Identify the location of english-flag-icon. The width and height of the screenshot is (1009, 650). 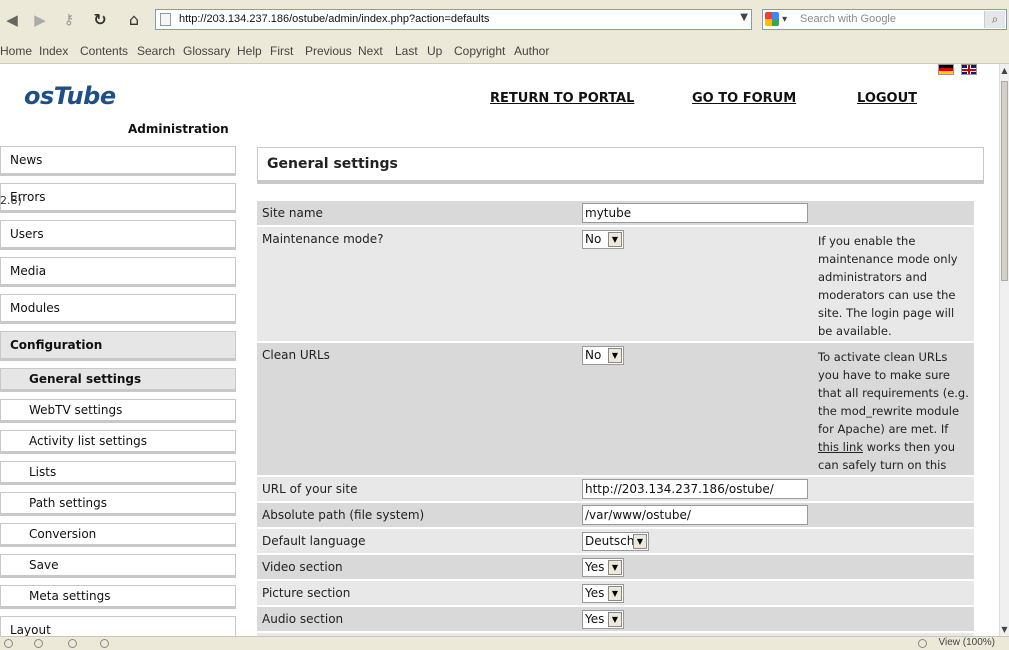
(969, 69).